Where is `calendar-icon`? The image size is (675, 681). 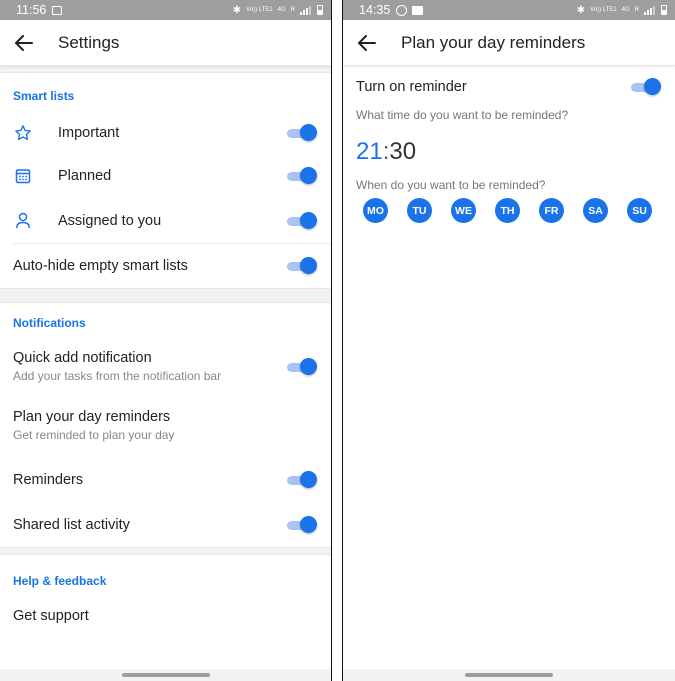 calendar-icon is located at coordinates (23, 176).